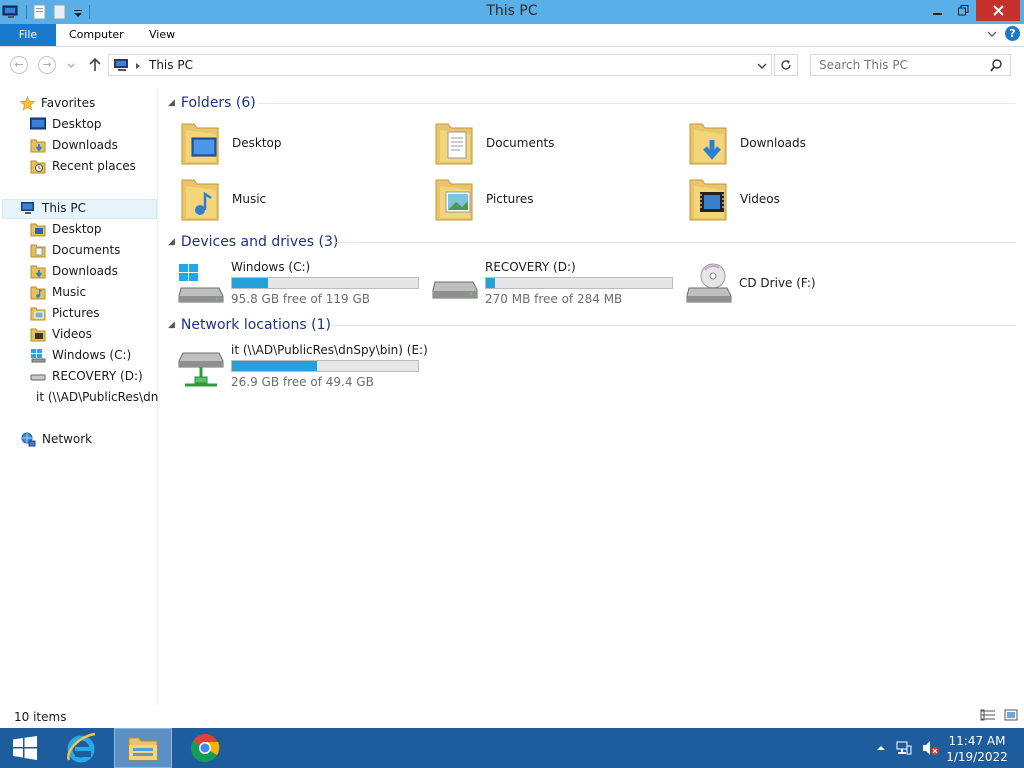 This screenshot has height=768, width=1024. Describe the element at coordinates (96, 35) in the screenshot. I see `tab-computer: Computer` at that location.